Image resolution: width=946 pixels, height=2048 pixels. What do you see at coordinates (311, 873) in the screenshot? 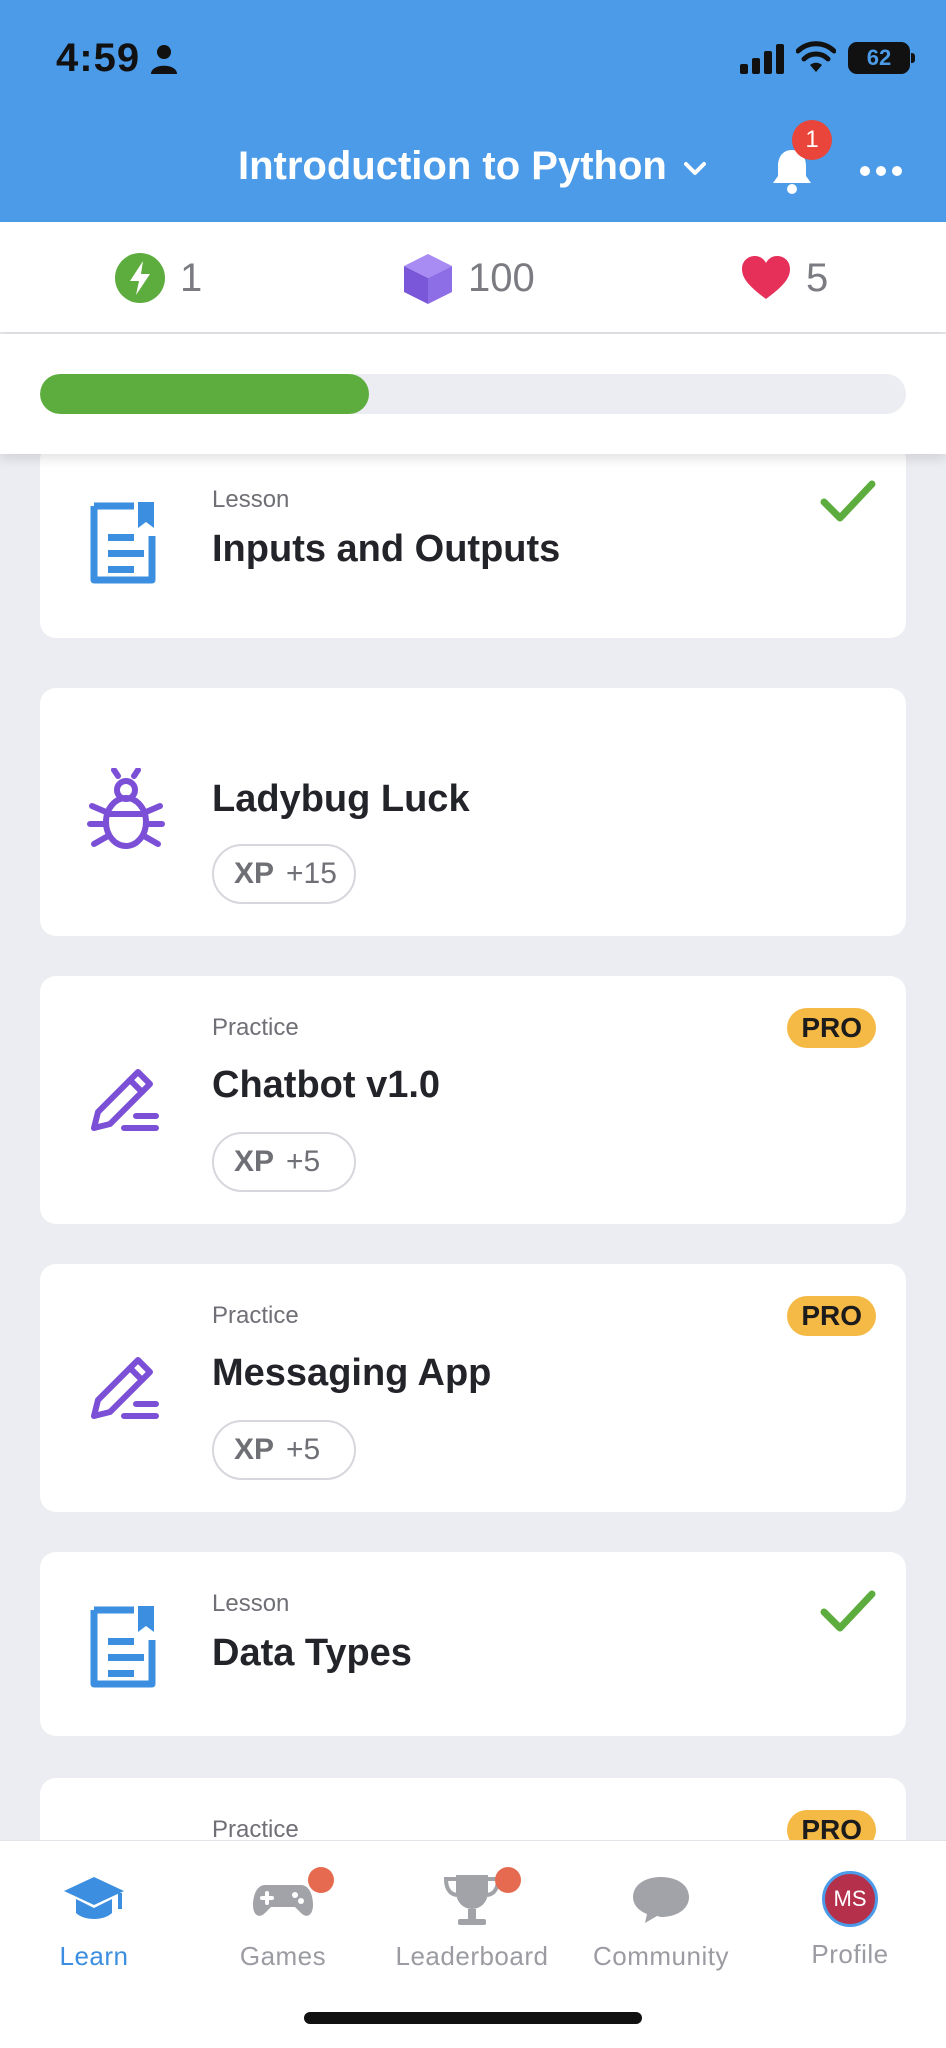
I see `xp-value: +15` at bounding box center [311, 873].